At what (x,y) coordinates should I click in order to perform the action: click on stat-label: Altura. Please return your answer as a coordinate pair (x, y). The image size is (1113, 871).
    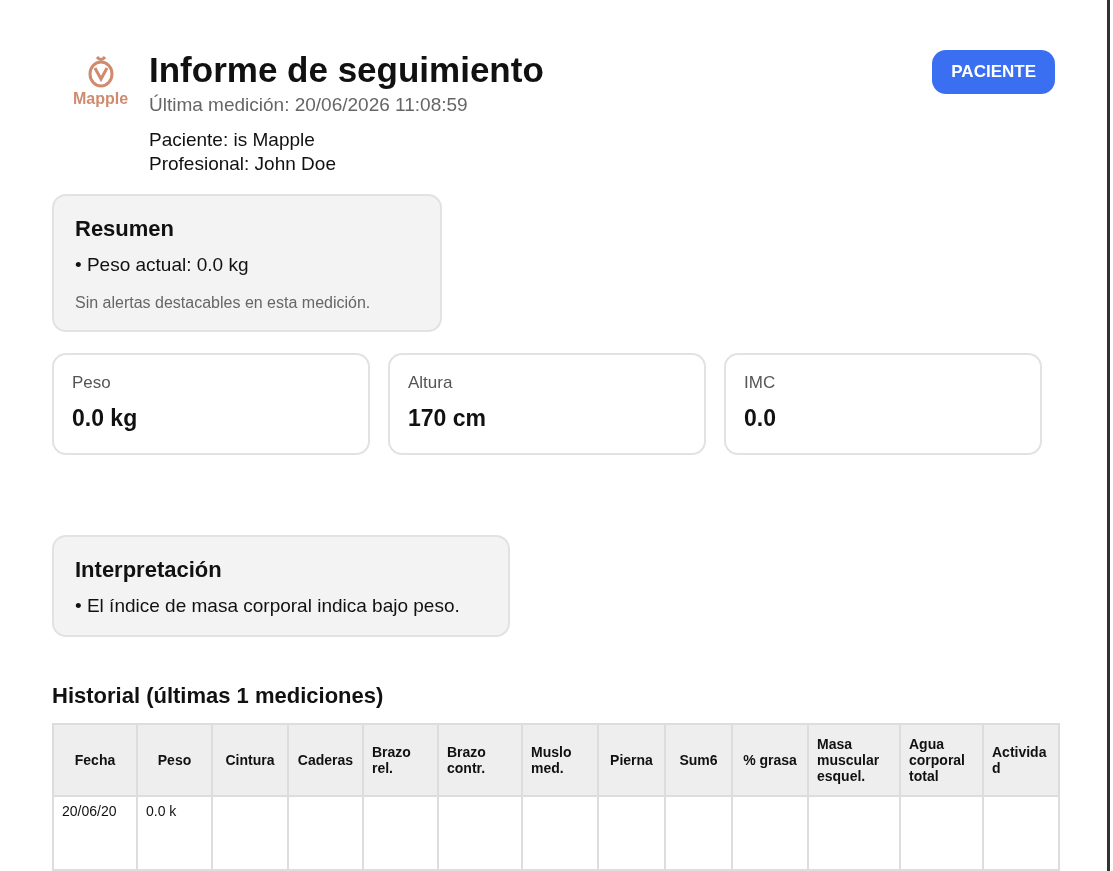
    Looking at the image, I should click on (431, 383).